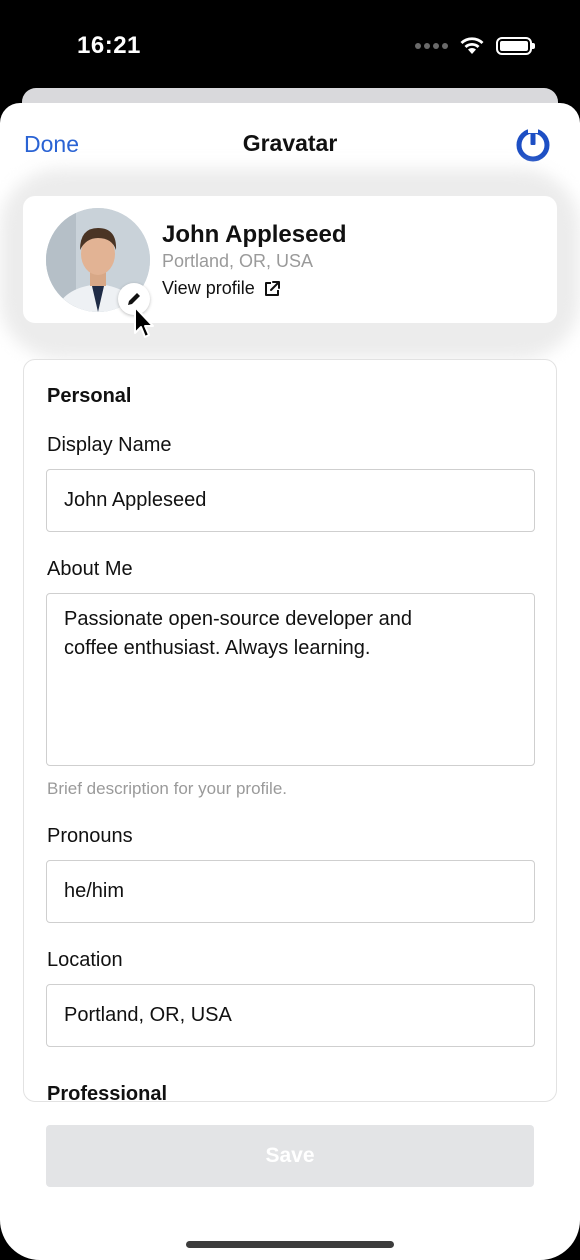 The height and width of the screenshot is (1260, 580). Describe the element at coordinates (208, 288) in the screenshot. I see `view-profile-label: View profile` at that location.